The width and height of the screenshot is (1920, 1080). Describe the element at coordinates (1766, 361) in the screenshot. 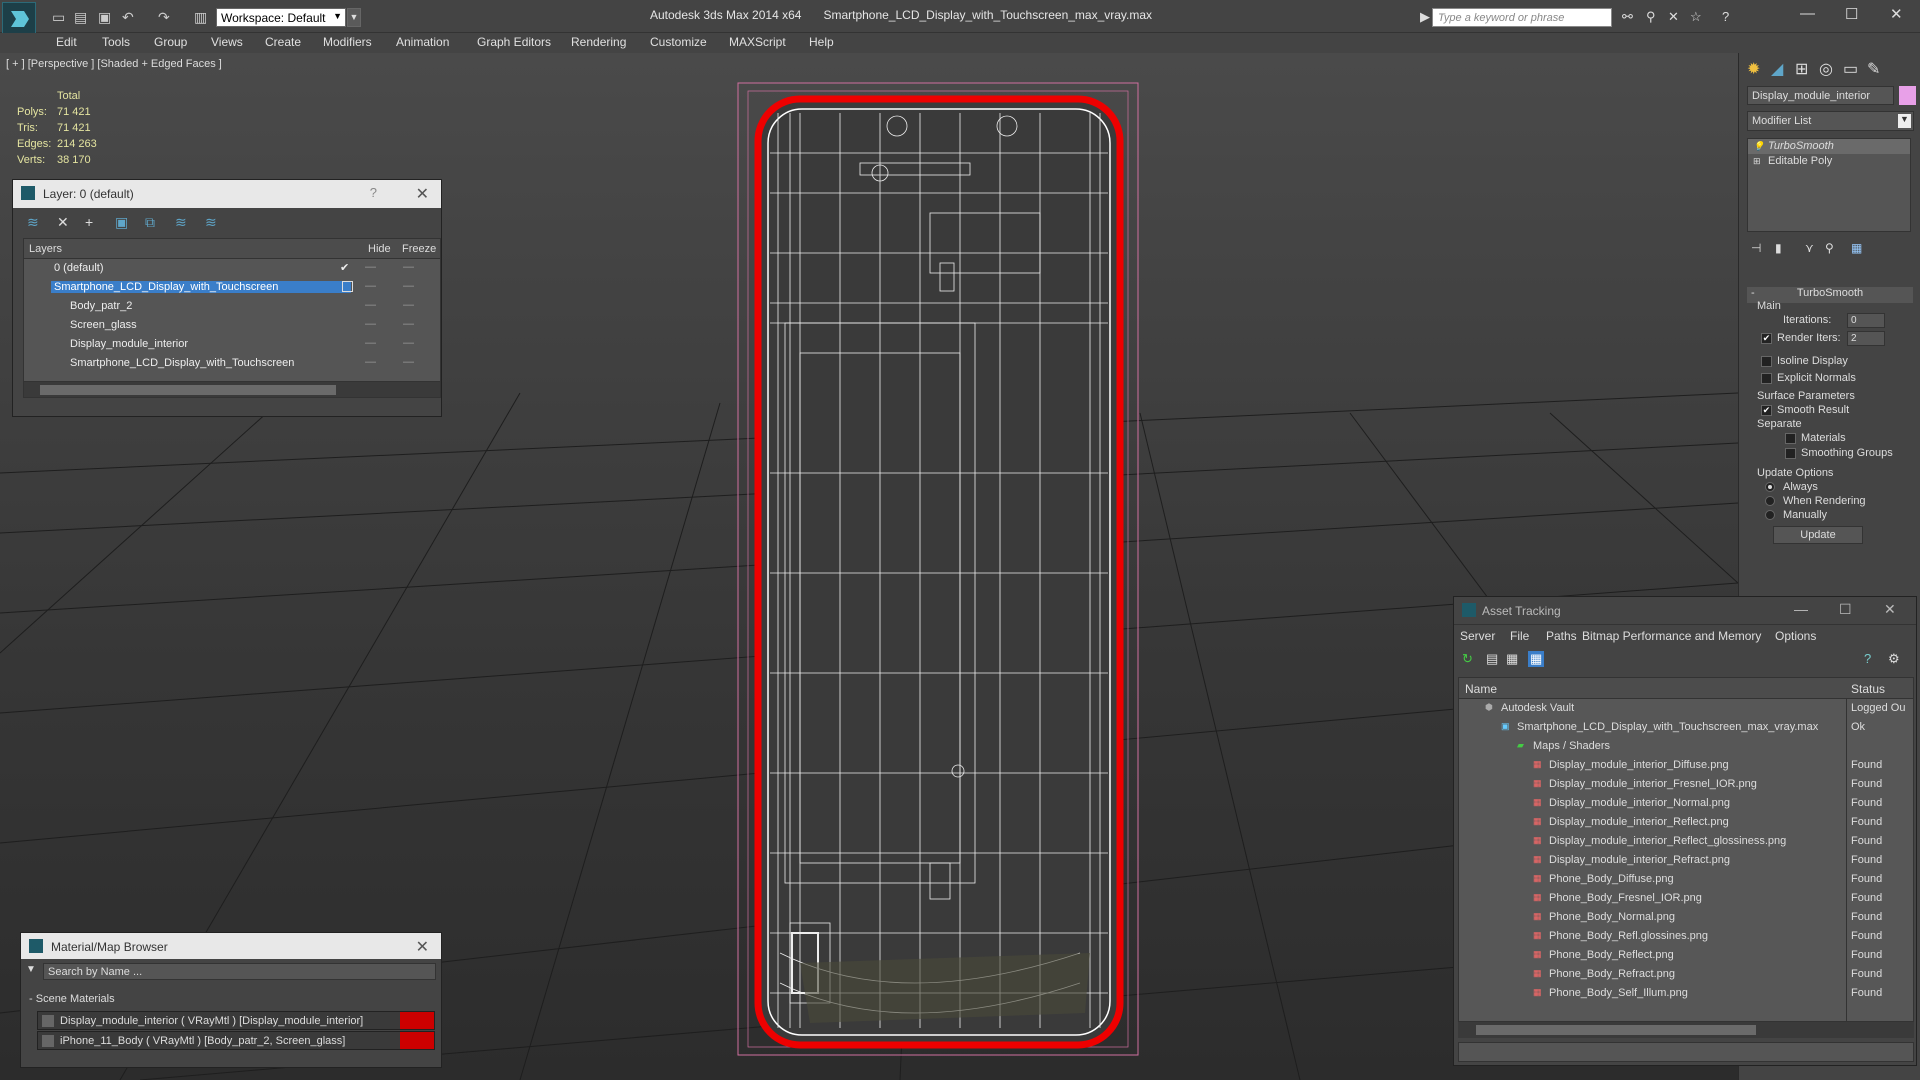

I see `isoline-checkbox` at that location.